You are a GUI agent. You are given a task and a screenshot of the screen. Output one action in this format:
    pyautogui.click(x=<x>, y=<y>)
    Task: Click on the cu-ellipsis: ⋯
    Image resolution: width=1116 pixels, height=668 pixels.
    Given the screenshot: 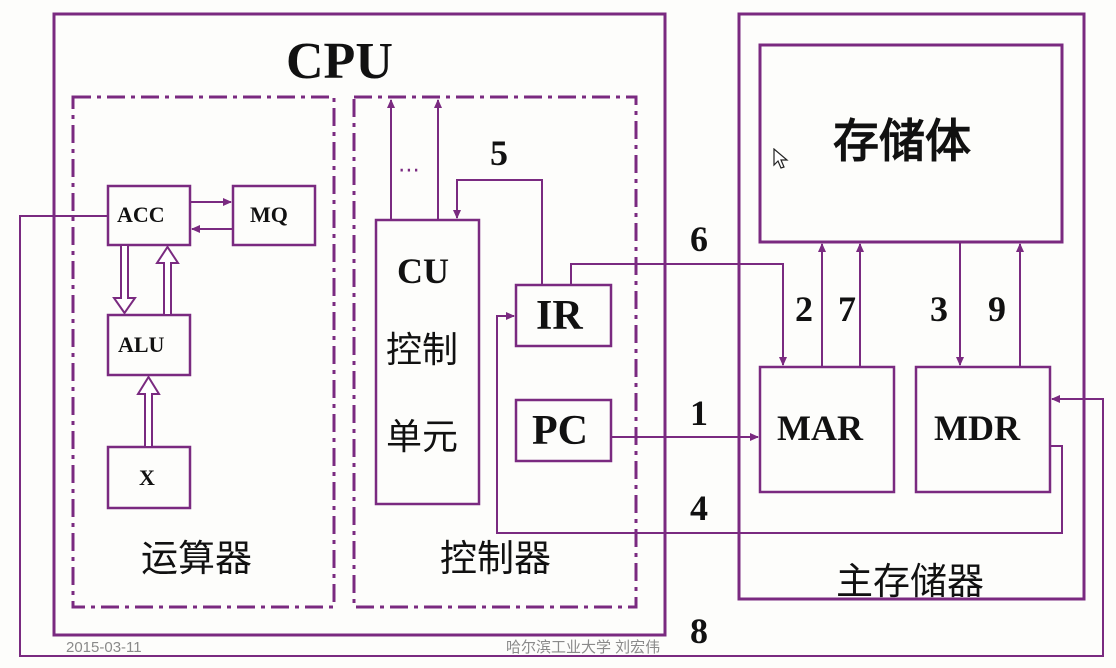 What is the action you would take?
    pyautogui.click(x=409, y=170)
    